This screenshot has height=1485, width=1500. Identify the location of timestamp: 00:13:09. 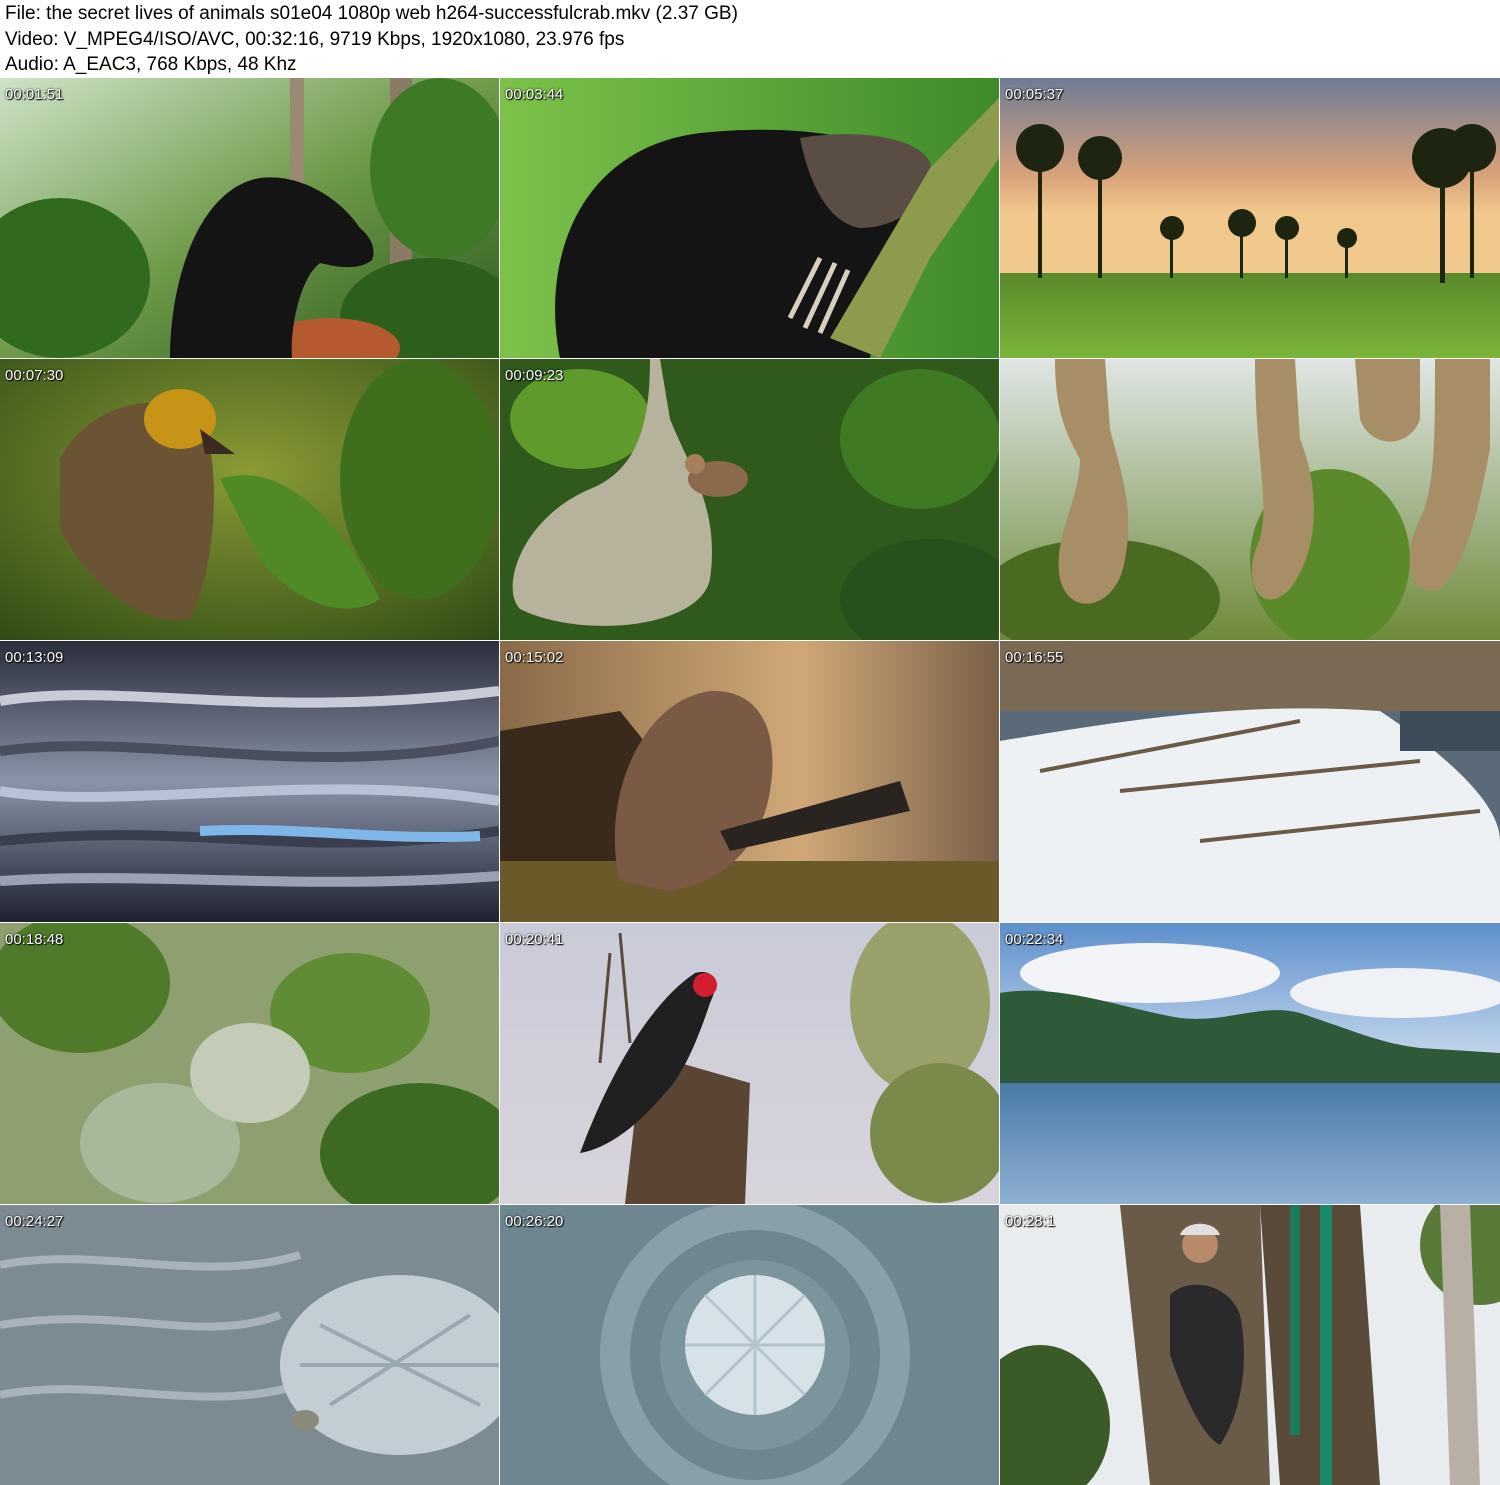
(34, 657).